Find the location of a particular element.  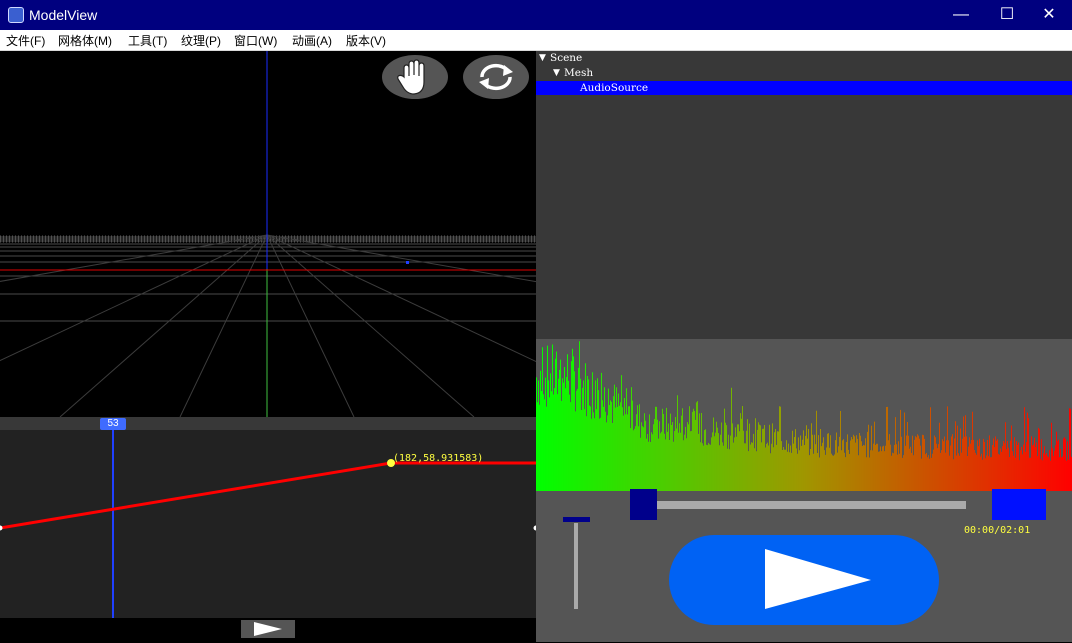

volume-handle is located at coordinates (576, 519).